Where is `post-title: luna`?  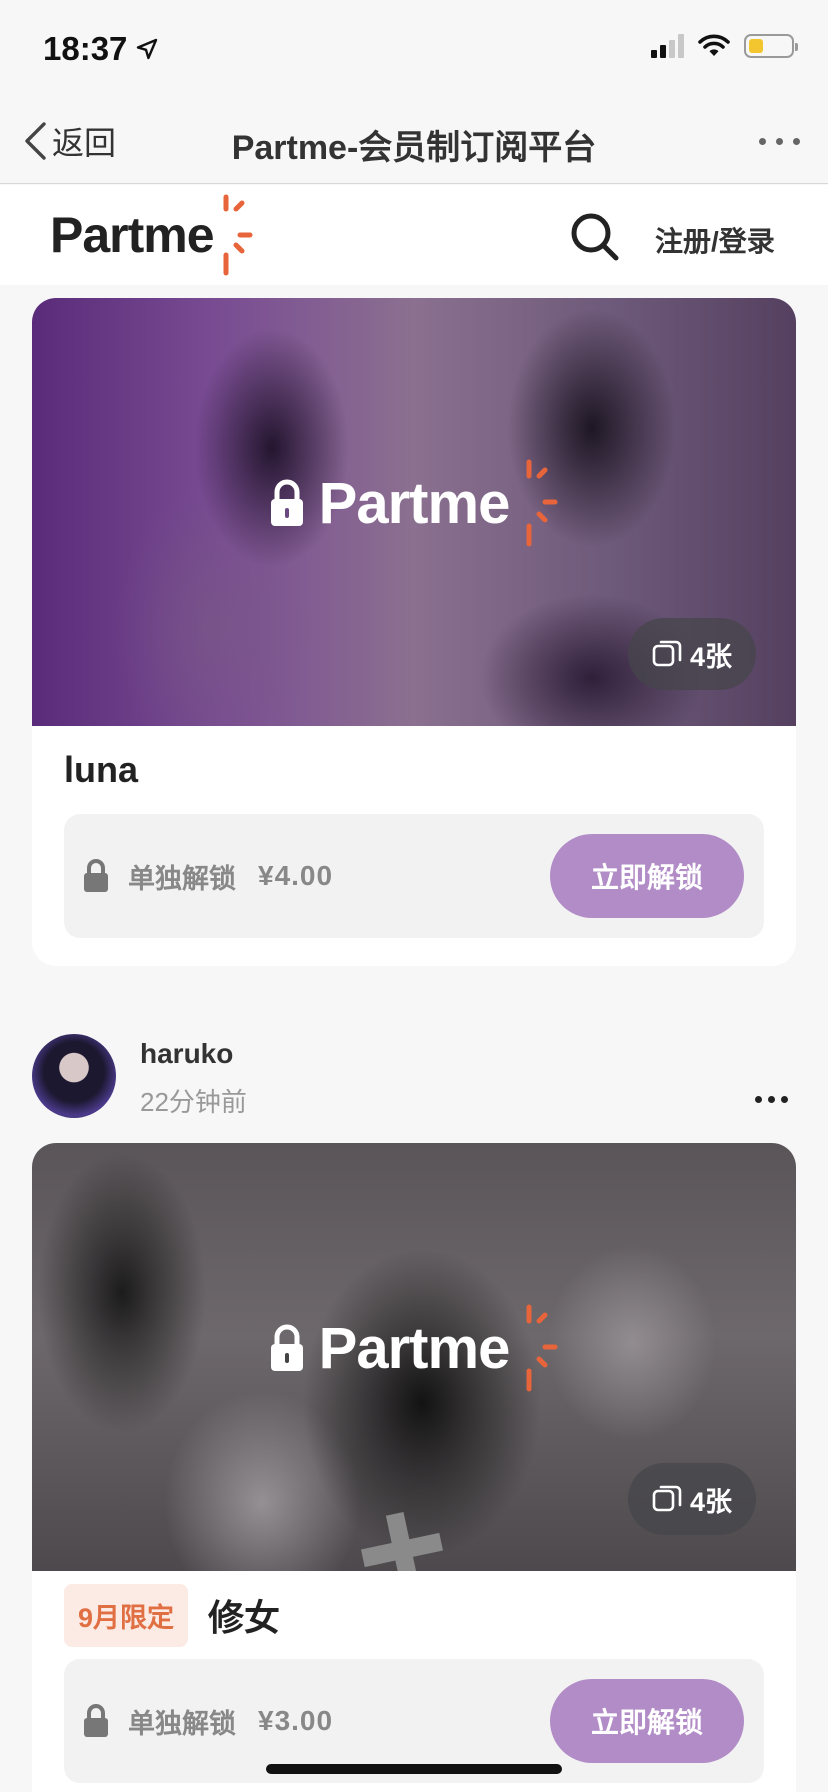
post-title: luna is located at coordinates (101, 770).